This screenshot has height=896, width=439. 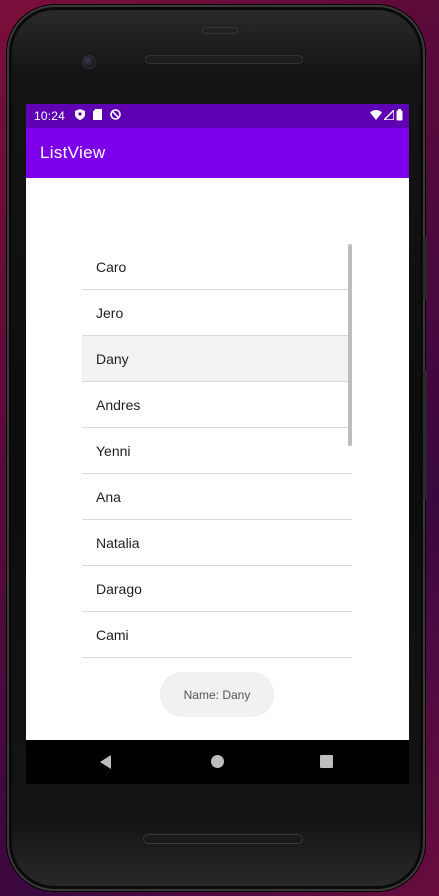 I want to click on sd-card-icon, so click(x=98, y=116).